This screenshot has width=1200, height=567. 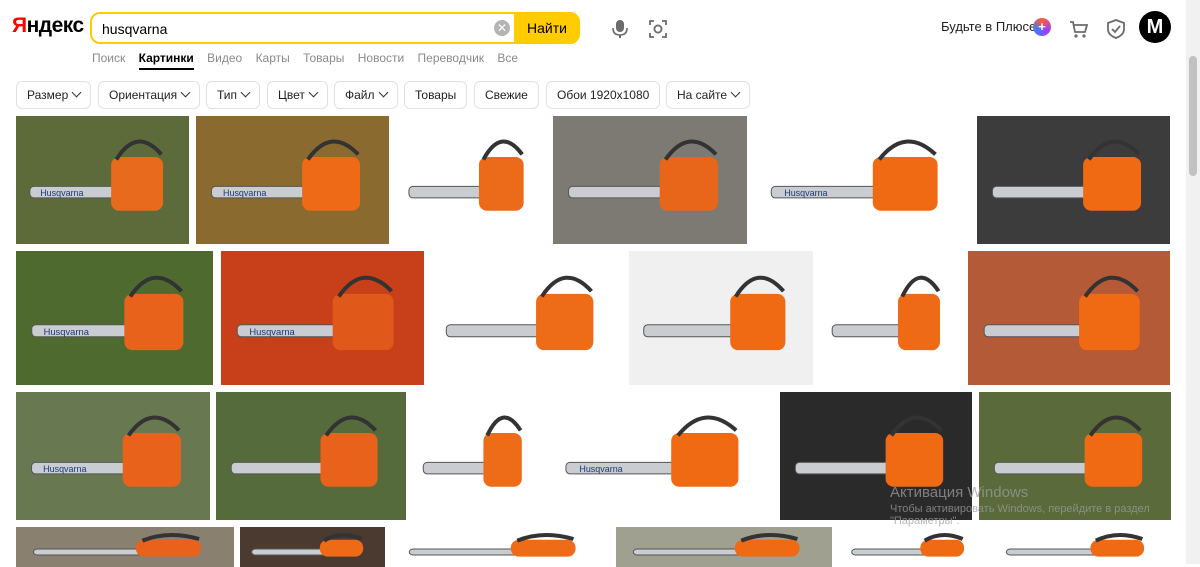 I want to click on filter-wallpaper: Обои 1920x1080, so click(x=603, y=95).